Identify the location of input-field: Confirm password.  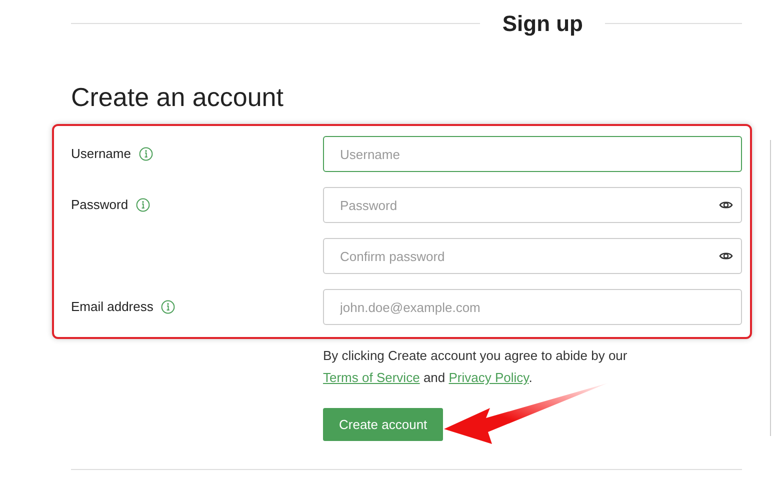
(532, 256).